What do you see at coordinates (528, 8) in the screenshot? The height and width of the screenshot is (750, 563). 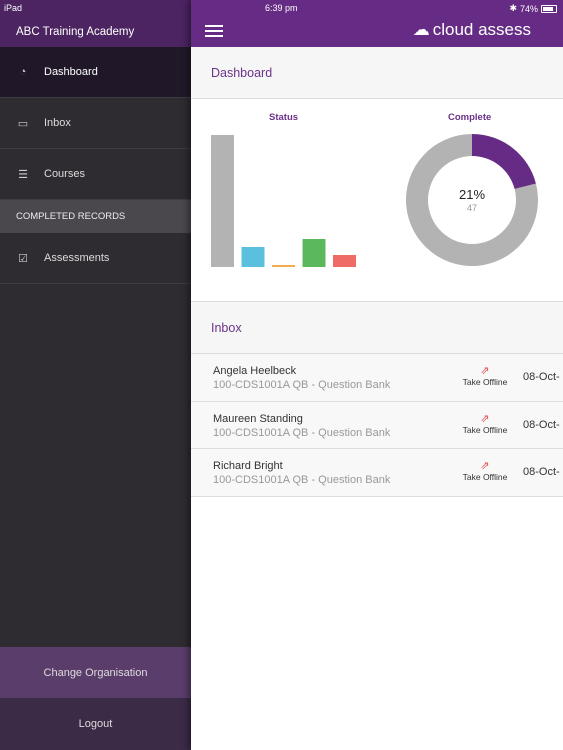 I see `battery-percent: 74%` at bounding box center [528, 8].